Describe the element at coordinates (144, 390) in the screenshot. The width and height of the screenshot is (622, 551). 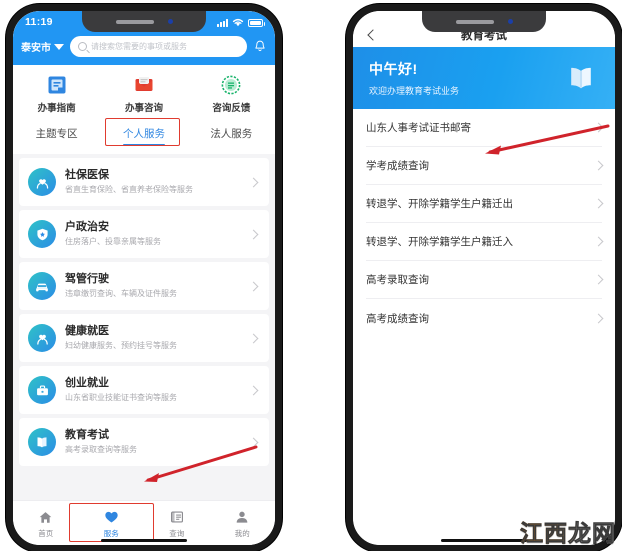
I see `service-card: 创业就业 山东省职业技能证书查询等服务` at that location.